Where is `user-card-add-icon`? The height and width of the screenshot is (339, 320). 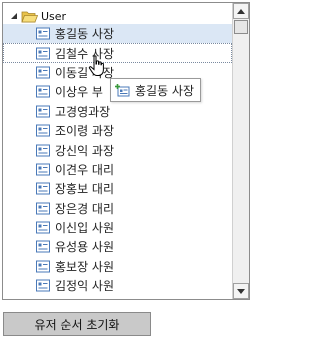
user-card-add-icon is located at coordinates (122, 89).